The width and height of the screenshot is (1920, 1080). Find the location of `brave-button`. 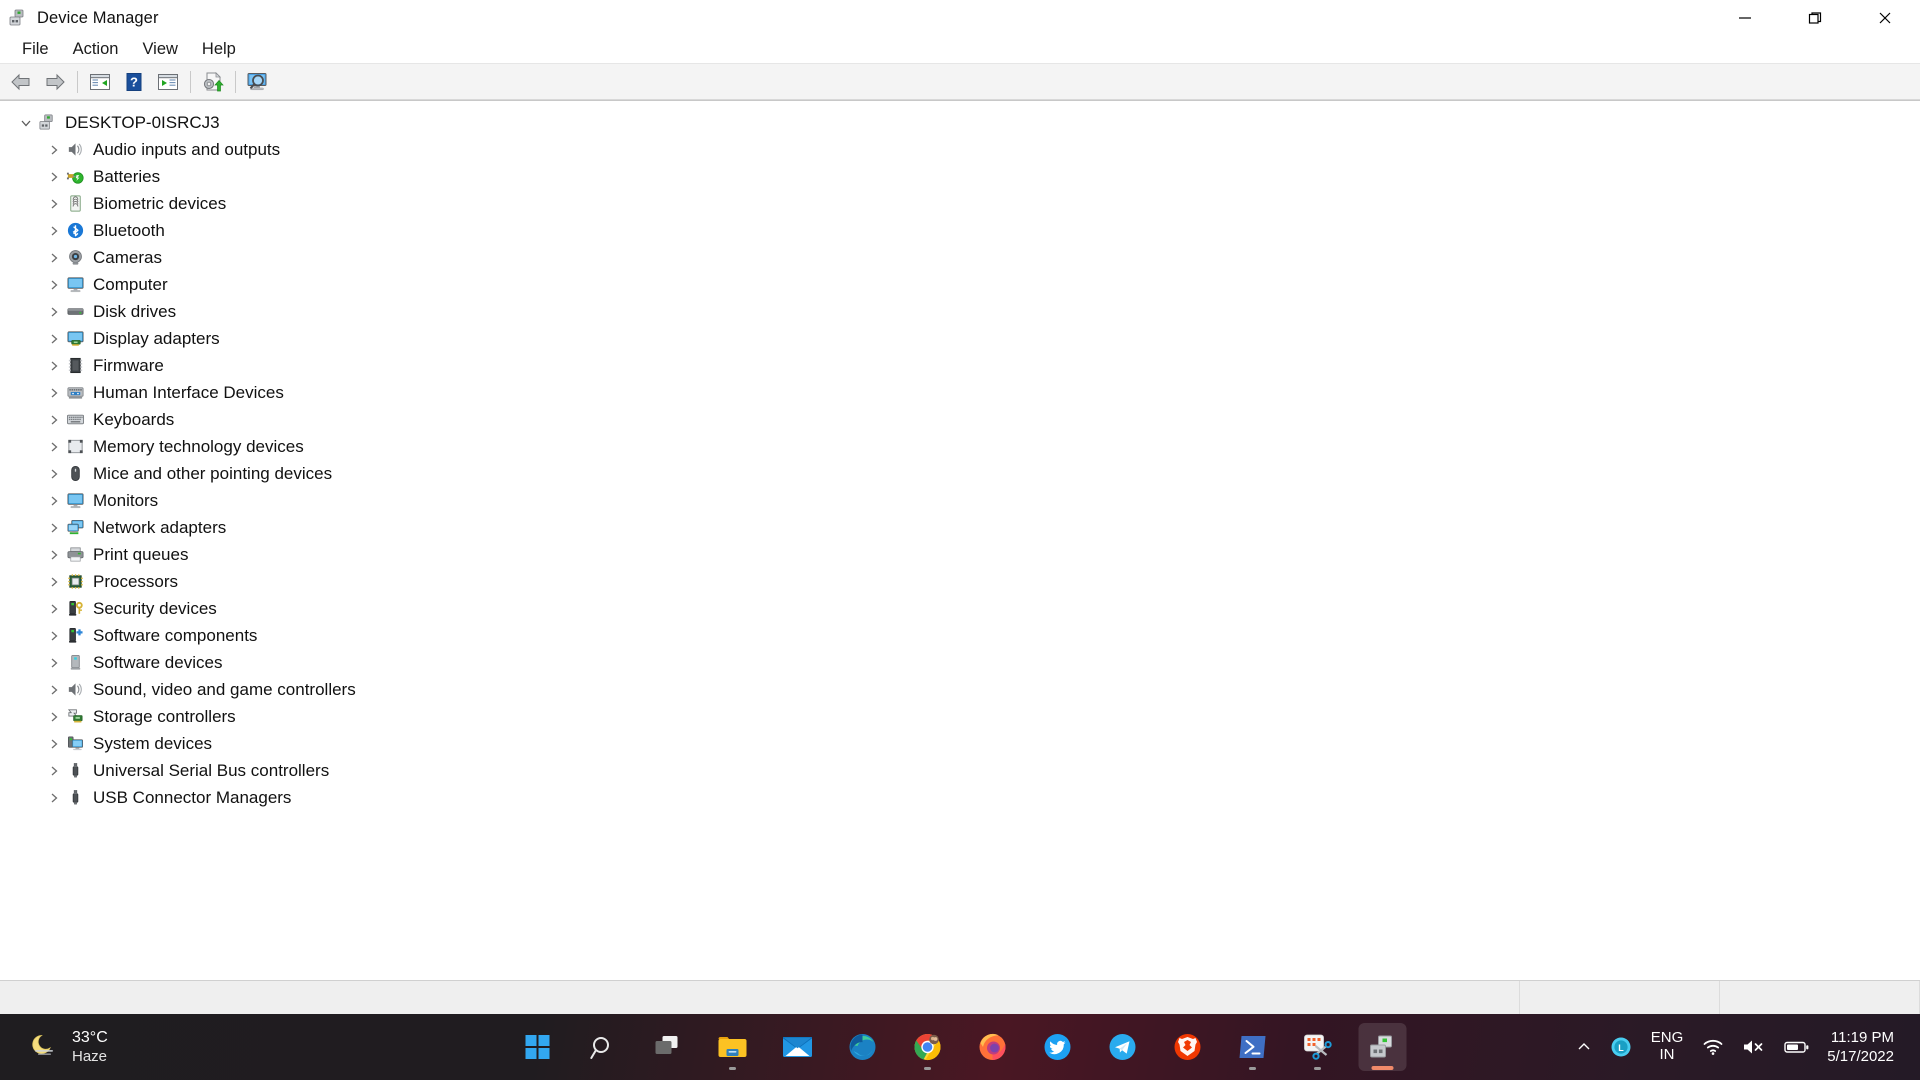

brave-button is located at coordinates (1188, 1047).